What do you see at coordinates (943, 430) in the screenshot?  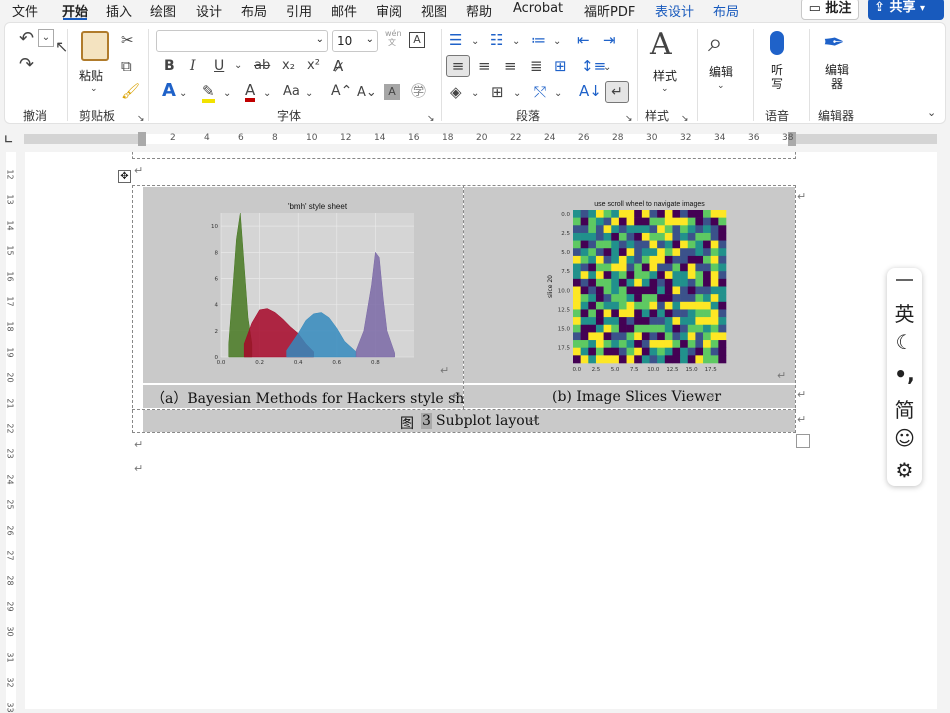 I see `vertical-scrollbar` at bounding box center [943, 430].